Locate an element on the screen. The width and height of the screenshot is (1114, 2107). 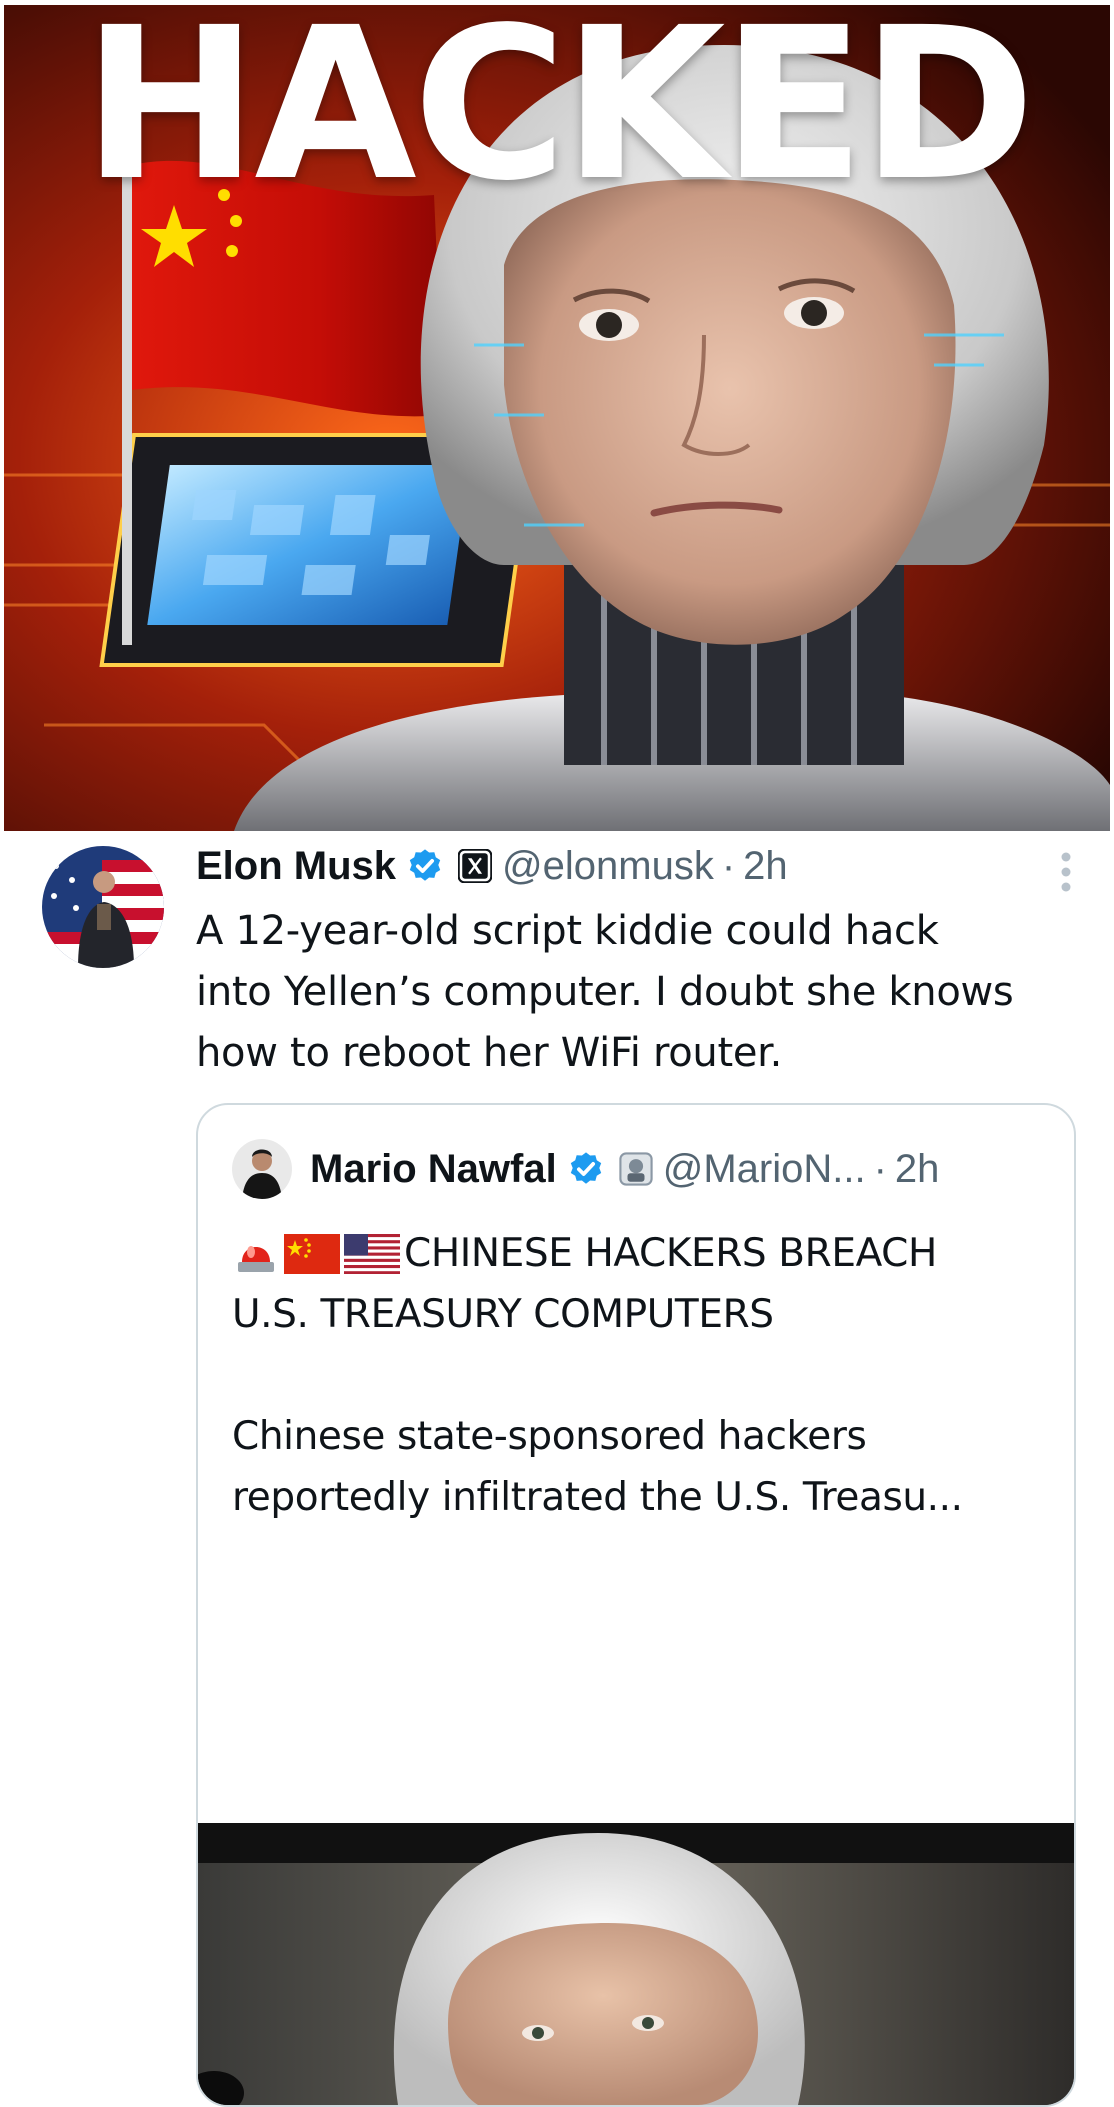
tweet-time: 2h is located at coordinates (765, 866).